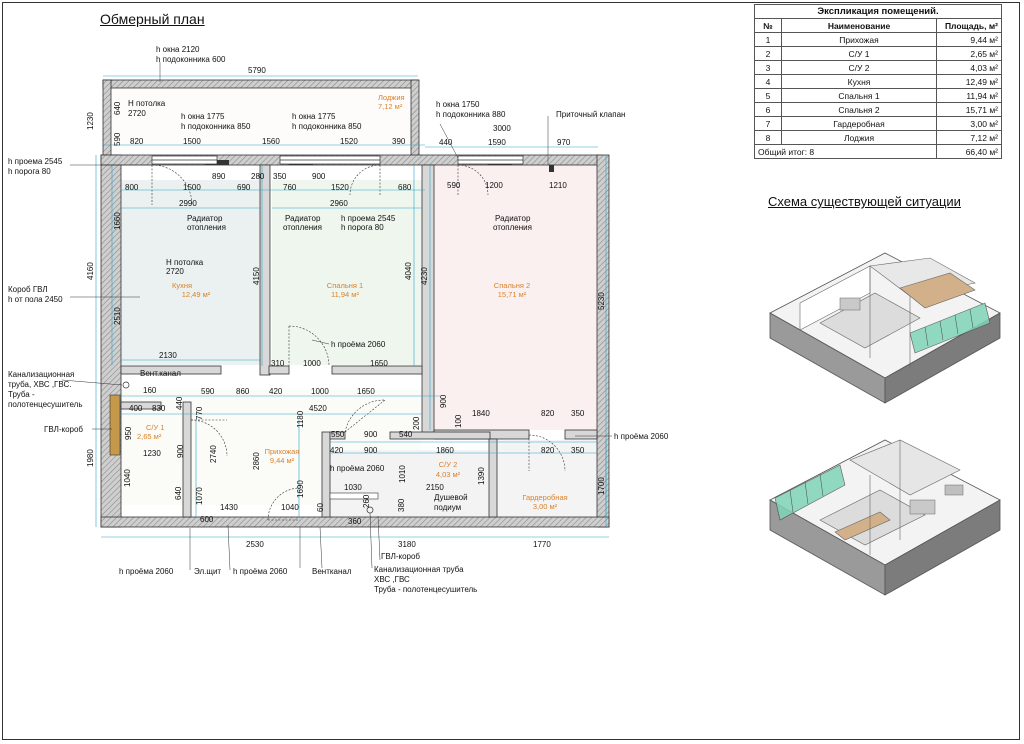 Image resolution: width=1024 pixels, height=744 pixels. What do you see at coordinates (358, 344) in the screenshot?
I see `note-door-bed1: h проёма 2060` at bounding box center [358, 344].